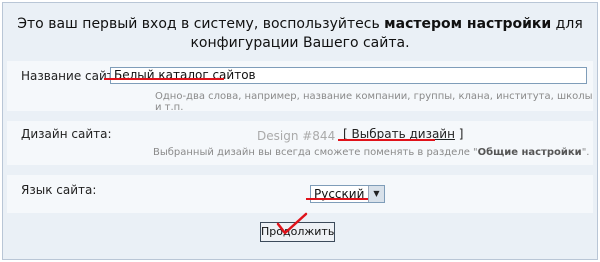 Image resolution: width=600 pixels, height=262 pixels. What do you see at coordinates (585, 152) in the screenshot?
I see `design-hint-after: ".` at bounding box center [585, 152].